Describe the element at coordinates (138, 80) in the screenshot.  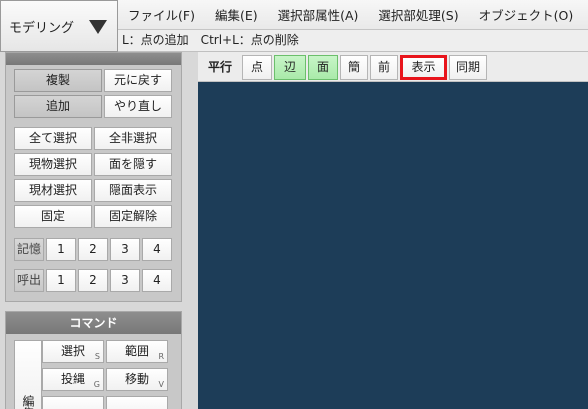
I see `undo-button: 元に戻す` at that location.